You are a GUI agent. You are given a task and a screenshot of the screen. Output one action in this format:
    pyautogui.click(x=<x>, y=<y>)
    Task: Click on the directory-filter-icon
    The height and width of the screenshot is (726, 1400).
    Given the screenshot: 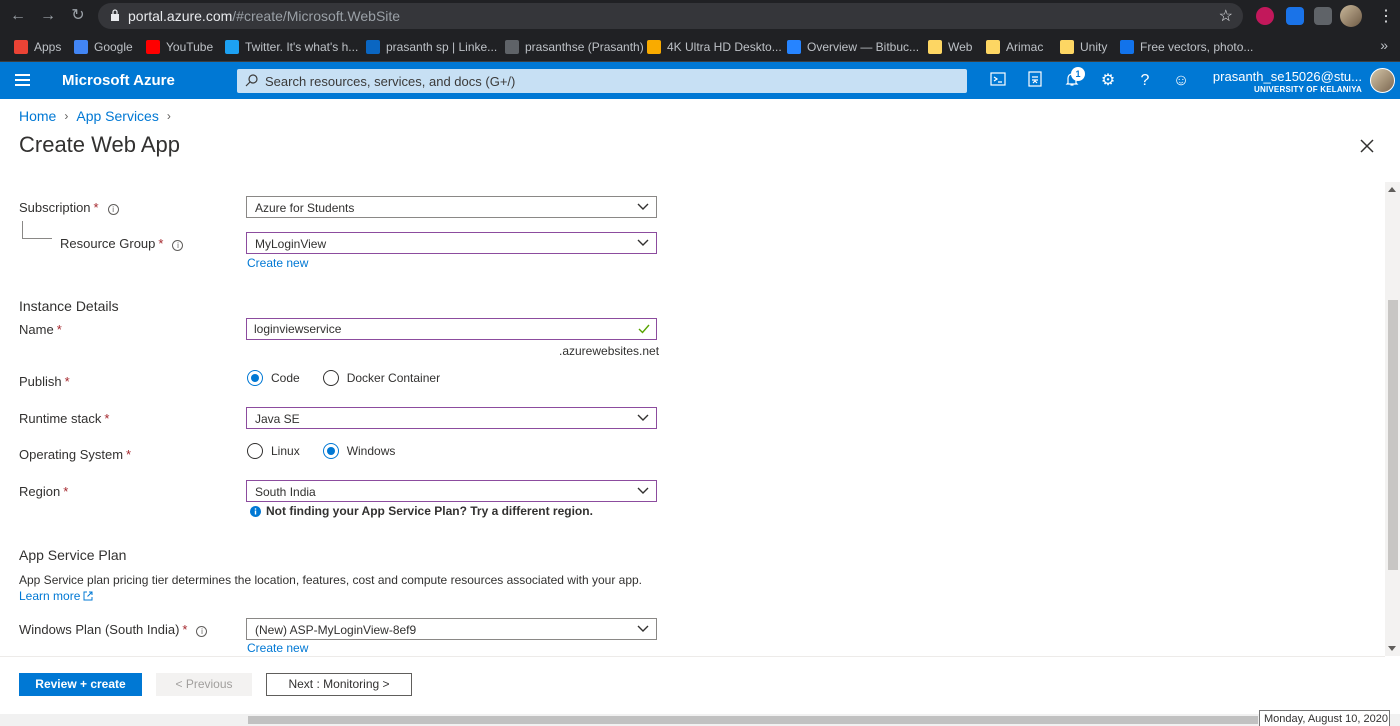 What is the action you would take?
    pyautogui.click(x=1035, y=81)
    